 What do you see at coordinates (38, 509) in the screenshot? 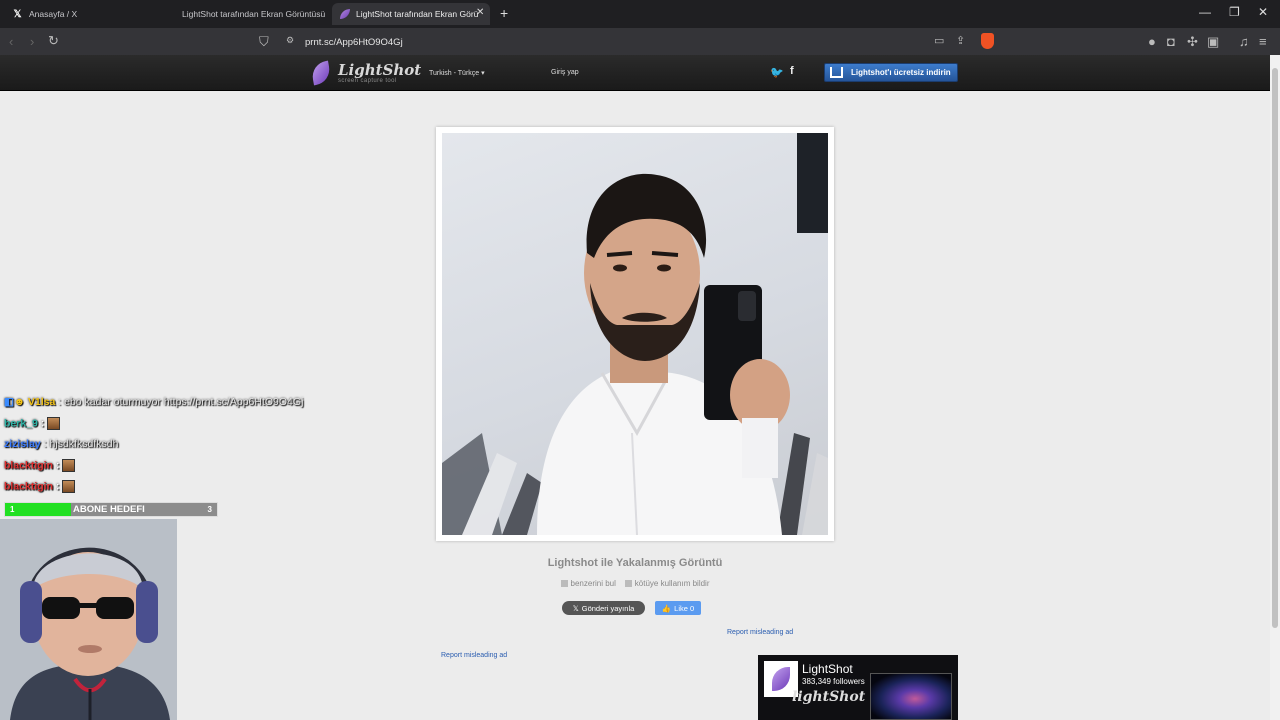
I see `goal-progress-fill` at bounding box center [38, 509].